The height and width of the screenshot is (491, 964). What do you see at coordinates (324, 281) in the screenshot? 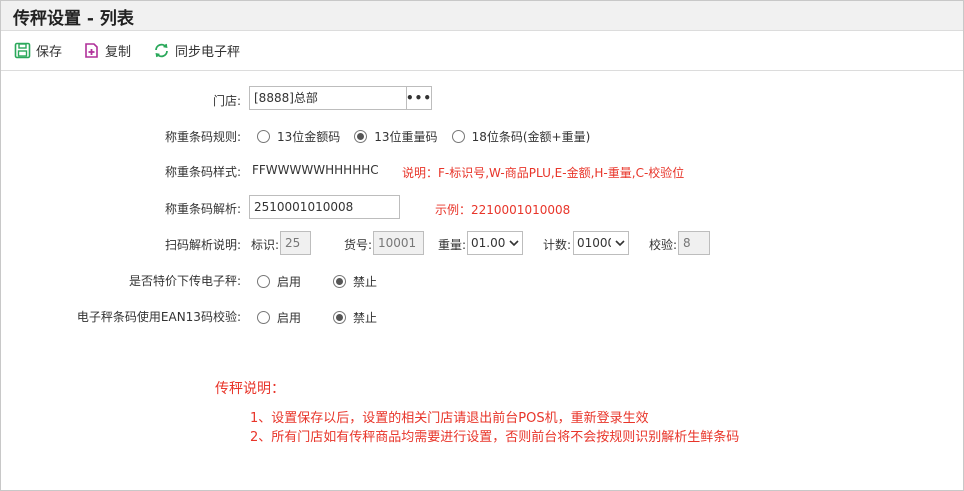
I see `special-radio-group: 启用 禁止` at bounding box center [324, 281].